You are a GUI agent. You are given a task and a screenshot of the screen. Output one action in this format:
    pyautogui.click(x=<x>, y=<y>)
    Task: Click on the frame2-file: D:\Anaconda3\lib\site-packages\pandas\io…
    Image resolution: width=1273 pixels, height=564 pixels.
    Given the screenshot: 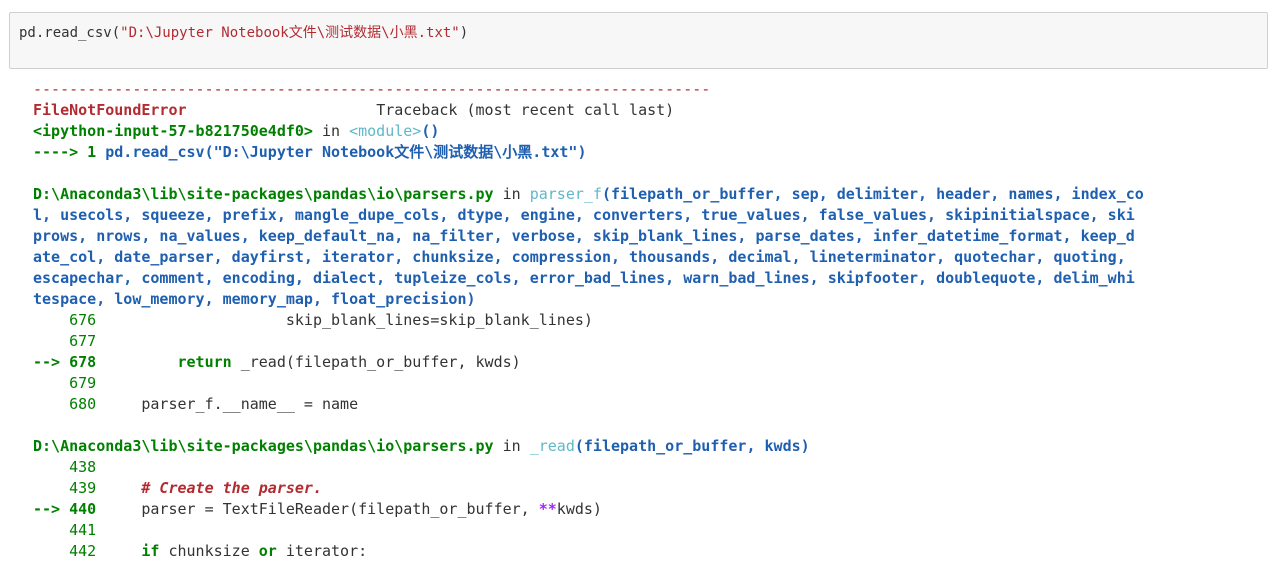 What is the action you would take?
    pyautogui.click(x=263, y=446)
    